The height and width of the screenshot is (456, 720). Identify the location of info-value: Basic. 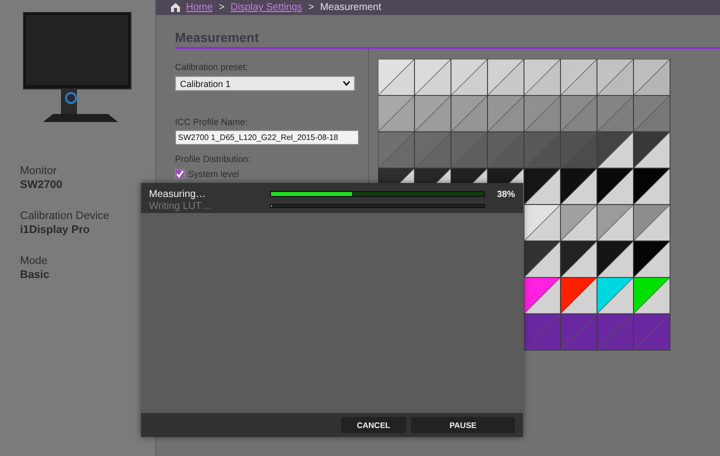
(35, 275).